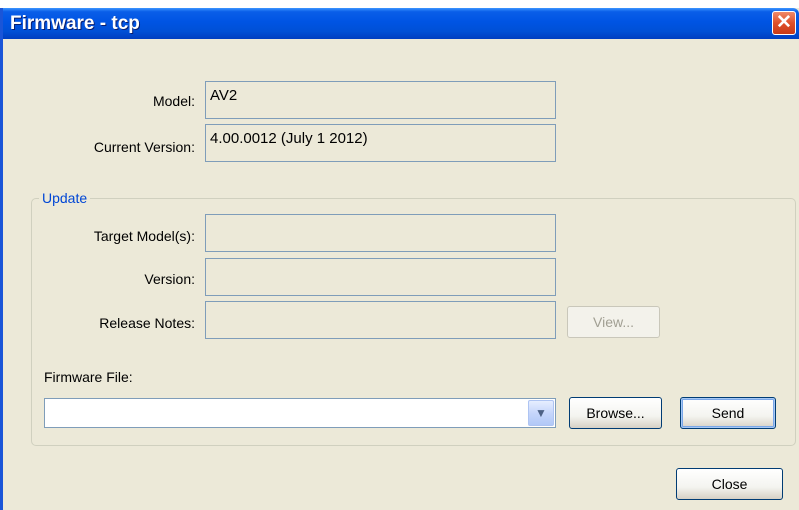  I want to click on update-group-title: Update, so click(65, 198).